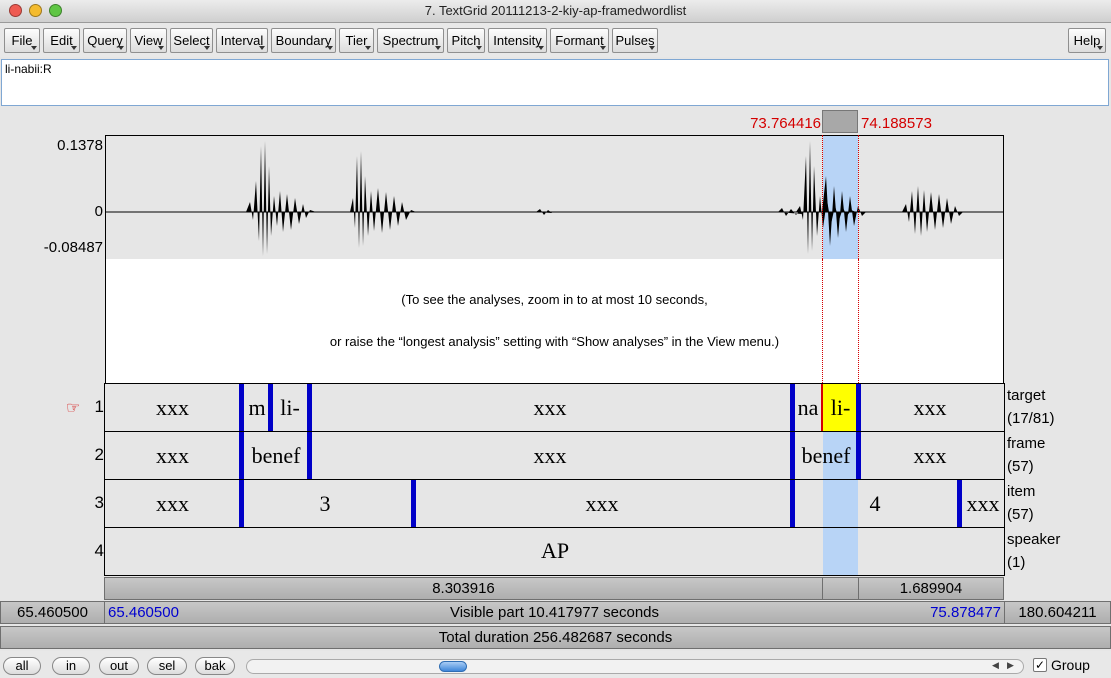 The width and height of the screenshot is (1111, 678). Describe the element at coordinates (466, 40) in the screenshot. I see `menu-pitch: Pitch` at that location.